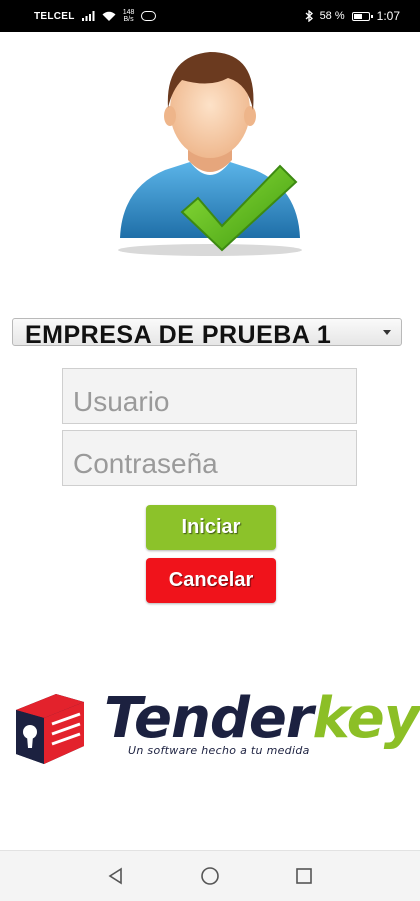 The width and height of the screenshot is (420, 901). Describe the element at coordinates (54, 16) in the screenshot. I see `carrier-name: TELCEL` at that location.